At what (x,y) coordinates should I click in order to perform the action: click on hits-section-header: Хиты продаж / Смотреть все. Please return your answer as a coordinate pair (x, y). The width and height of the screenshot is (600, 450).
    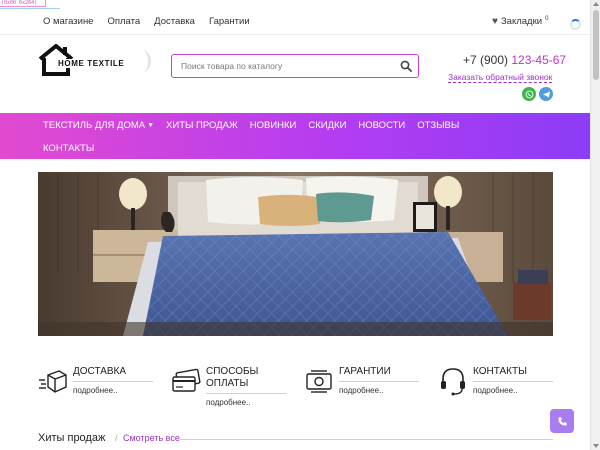
    Looking at the image, I should click on (295, 440).